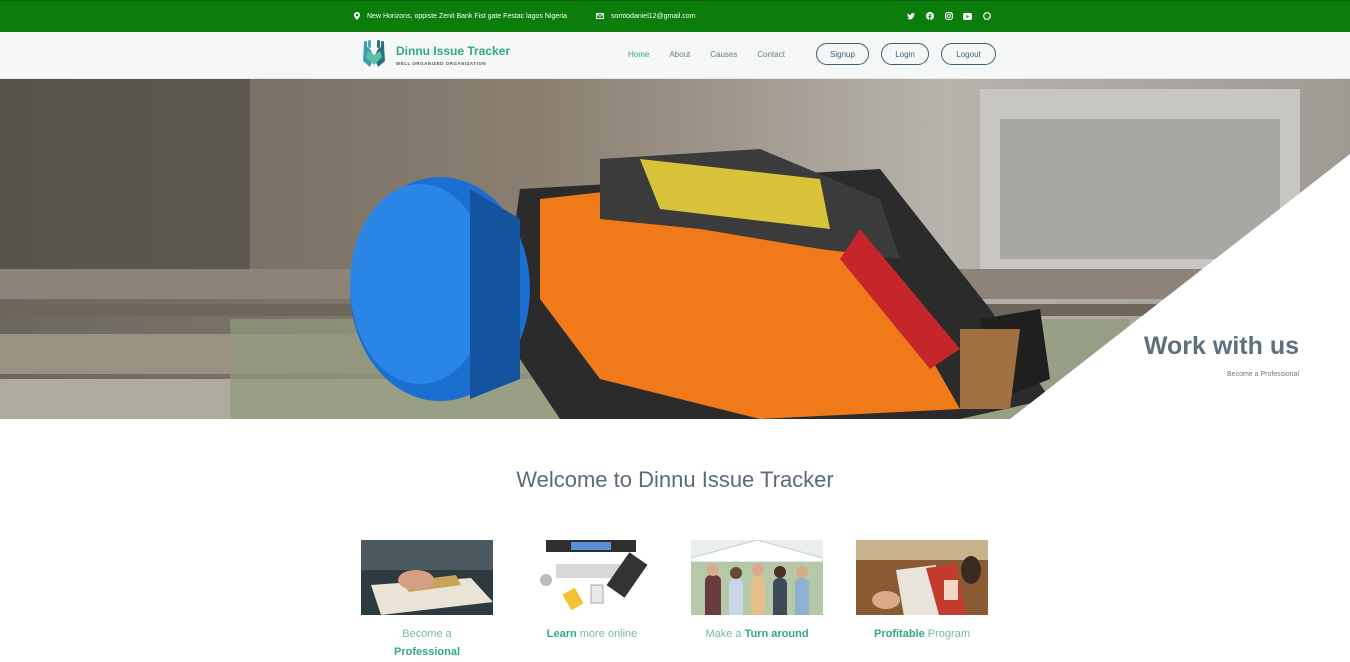 The height and width of the screenshot is (662, 1350). What do you see at coordinates (986, 16) in the screenshot?
I see `whatsapp-icon` at bounding box center [986, 16].